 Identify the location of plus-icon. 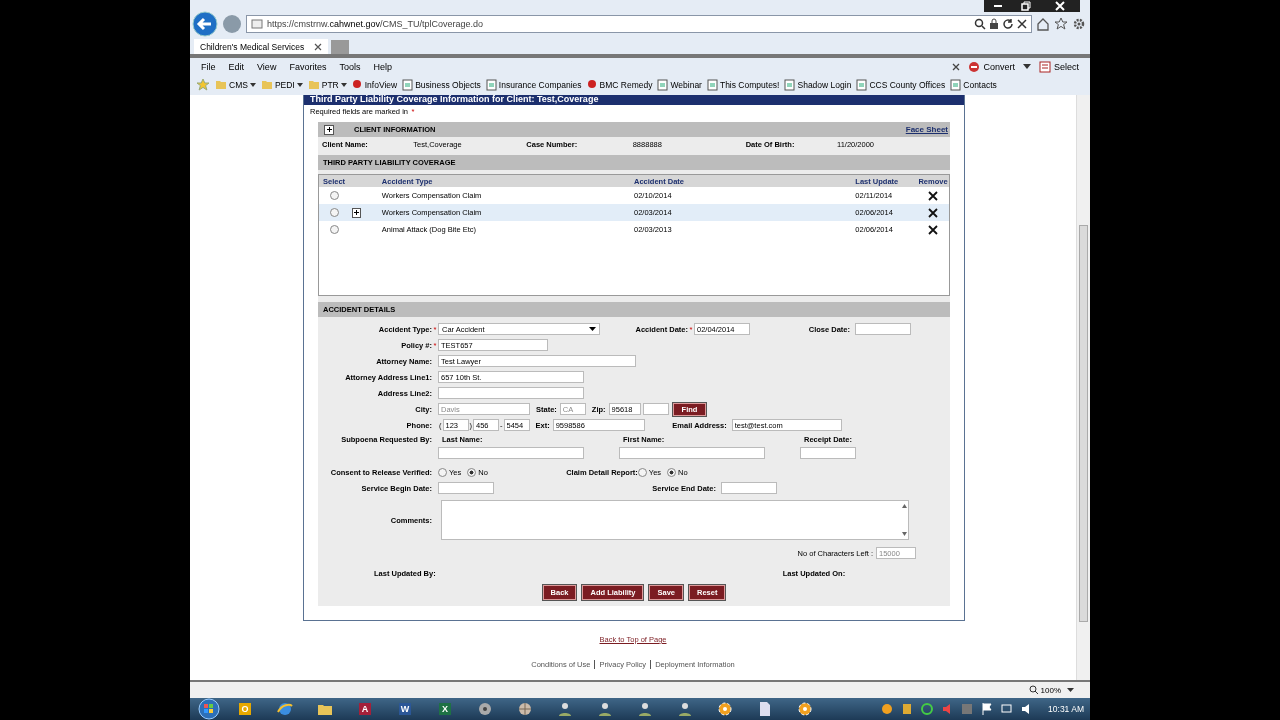
(329, 129).